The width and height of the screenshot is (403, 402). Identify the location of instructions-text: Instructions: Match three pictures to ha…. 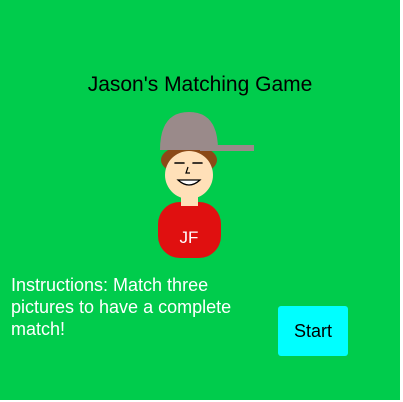
(121, 307).